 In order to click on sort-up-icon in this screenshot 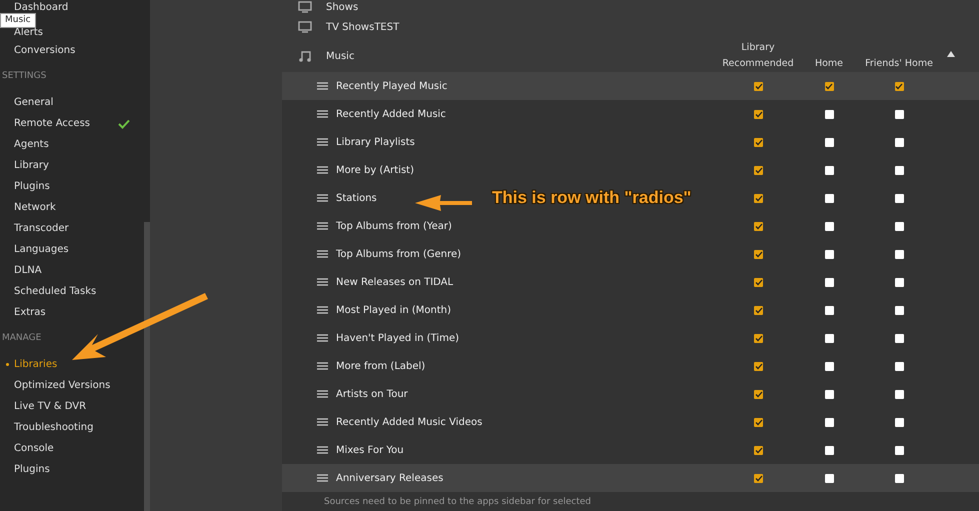, I will do `click(951, 53)`.